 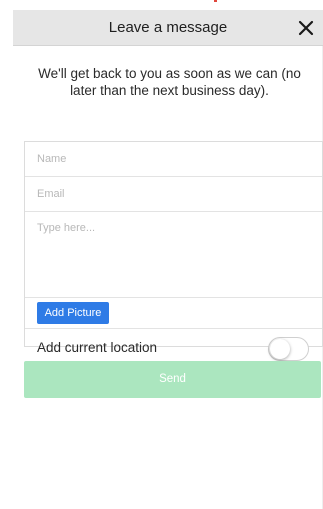 I want to click on page-title: Leave a message, so click(x=168, y=27).